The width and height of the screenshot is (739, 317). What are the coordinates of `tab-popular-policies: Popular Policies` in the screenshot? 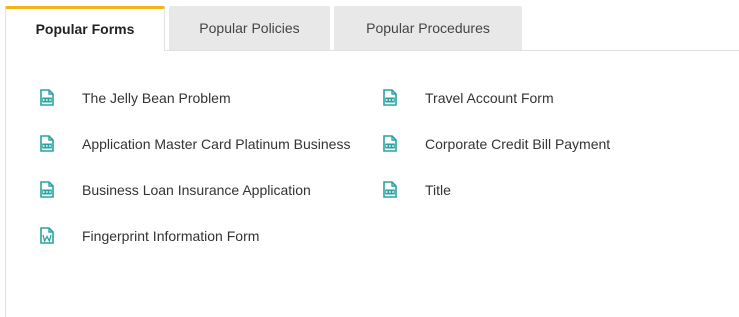 It's located at (249, 28).